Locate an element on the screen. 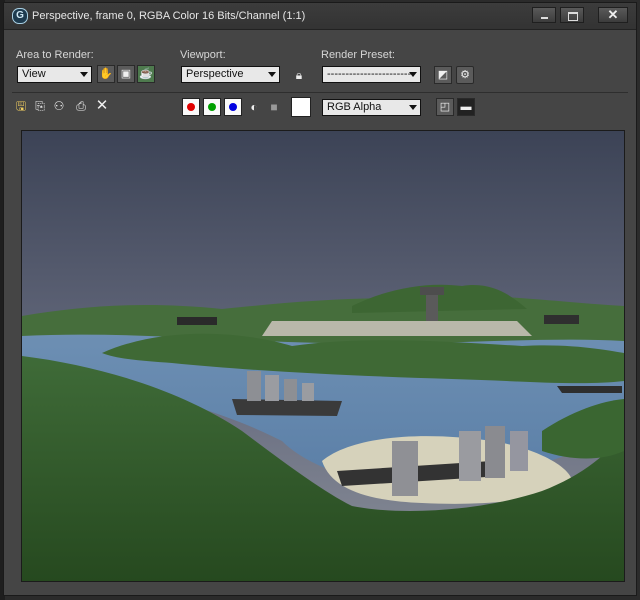 This screenshot has height=600, width=640. half-circle-icon: ◐ is located at coordinates (254, 107).